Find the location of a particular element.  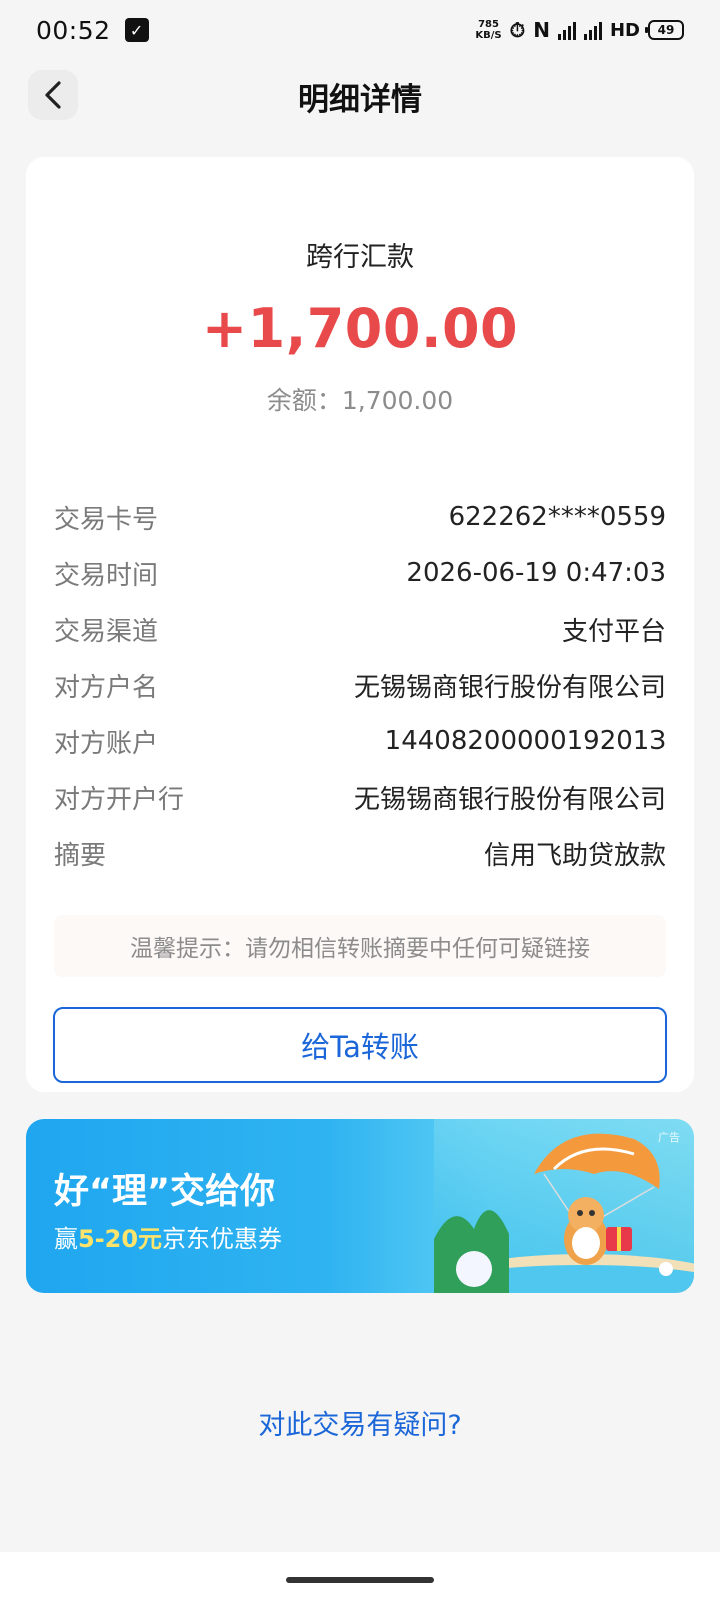

promo-banner: 广告 好“理”交给你 赢5-20元京东优惠券 is located at coordinates (360, 1206).